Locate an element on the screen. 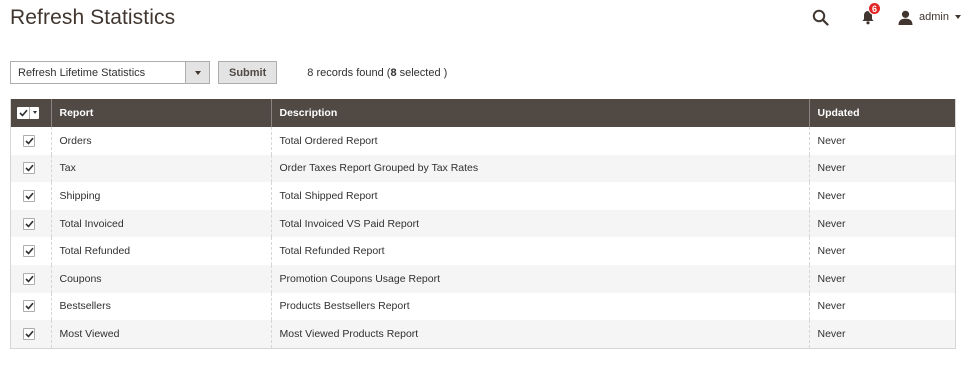 This screenshot has height=379, width=975. mass-select-header is located at coordinates (31, 113).